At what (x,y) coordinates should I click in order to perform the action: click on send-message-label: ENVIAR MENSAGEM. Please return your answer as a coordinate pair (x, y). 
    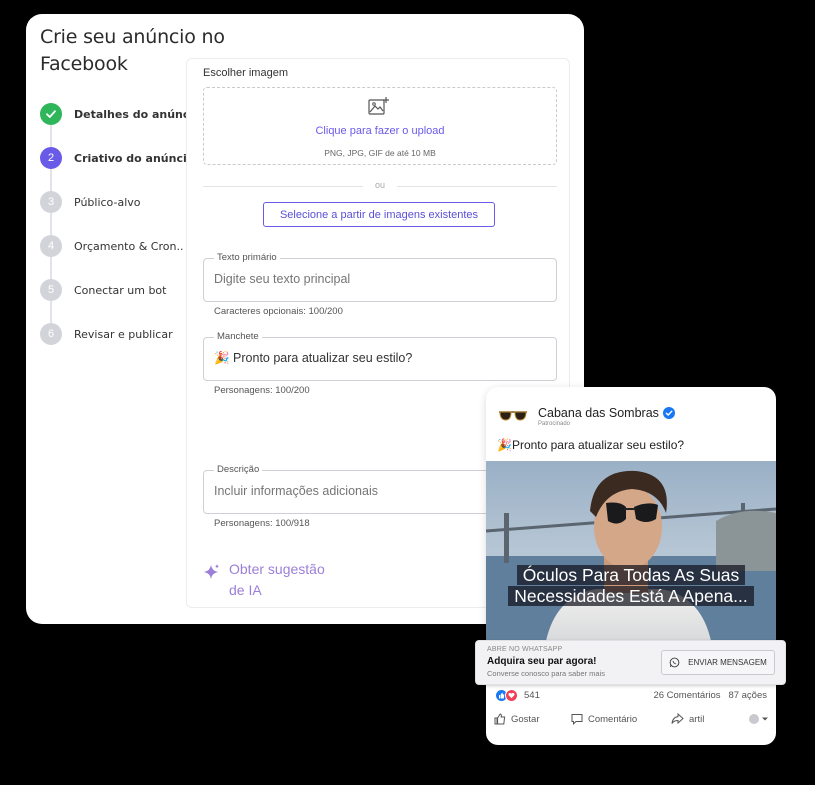
    Looking at the image, I should click on (727, 662).